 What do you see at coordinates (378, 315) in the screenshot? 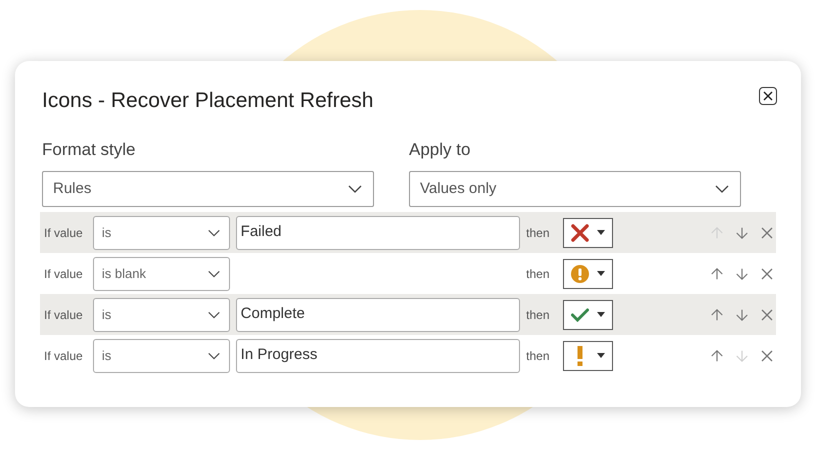
I see `value-field: Complete` at bounding box center [378, 315].